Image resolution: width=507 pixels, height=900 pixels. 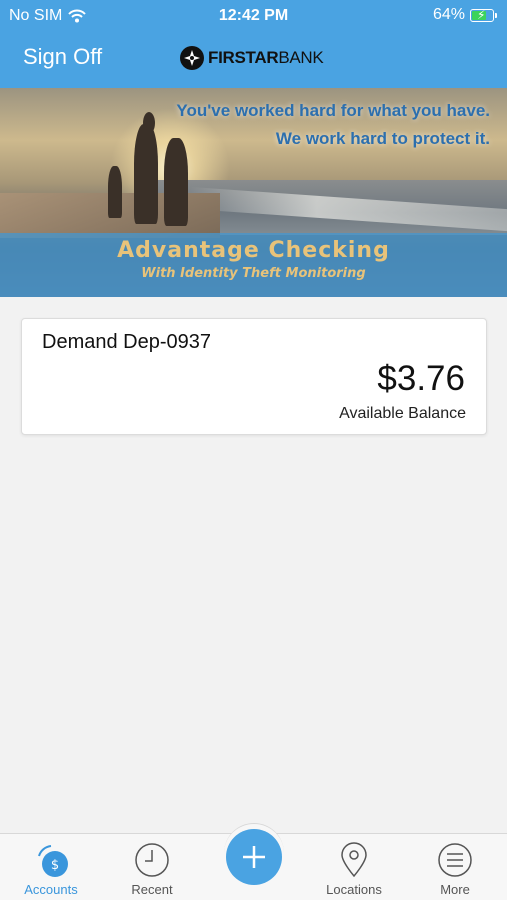 What do you see at coordinates (402, 413) in the screenshot?
I see `account-balance-label: Available Balance` at bounding box center [402, 413].